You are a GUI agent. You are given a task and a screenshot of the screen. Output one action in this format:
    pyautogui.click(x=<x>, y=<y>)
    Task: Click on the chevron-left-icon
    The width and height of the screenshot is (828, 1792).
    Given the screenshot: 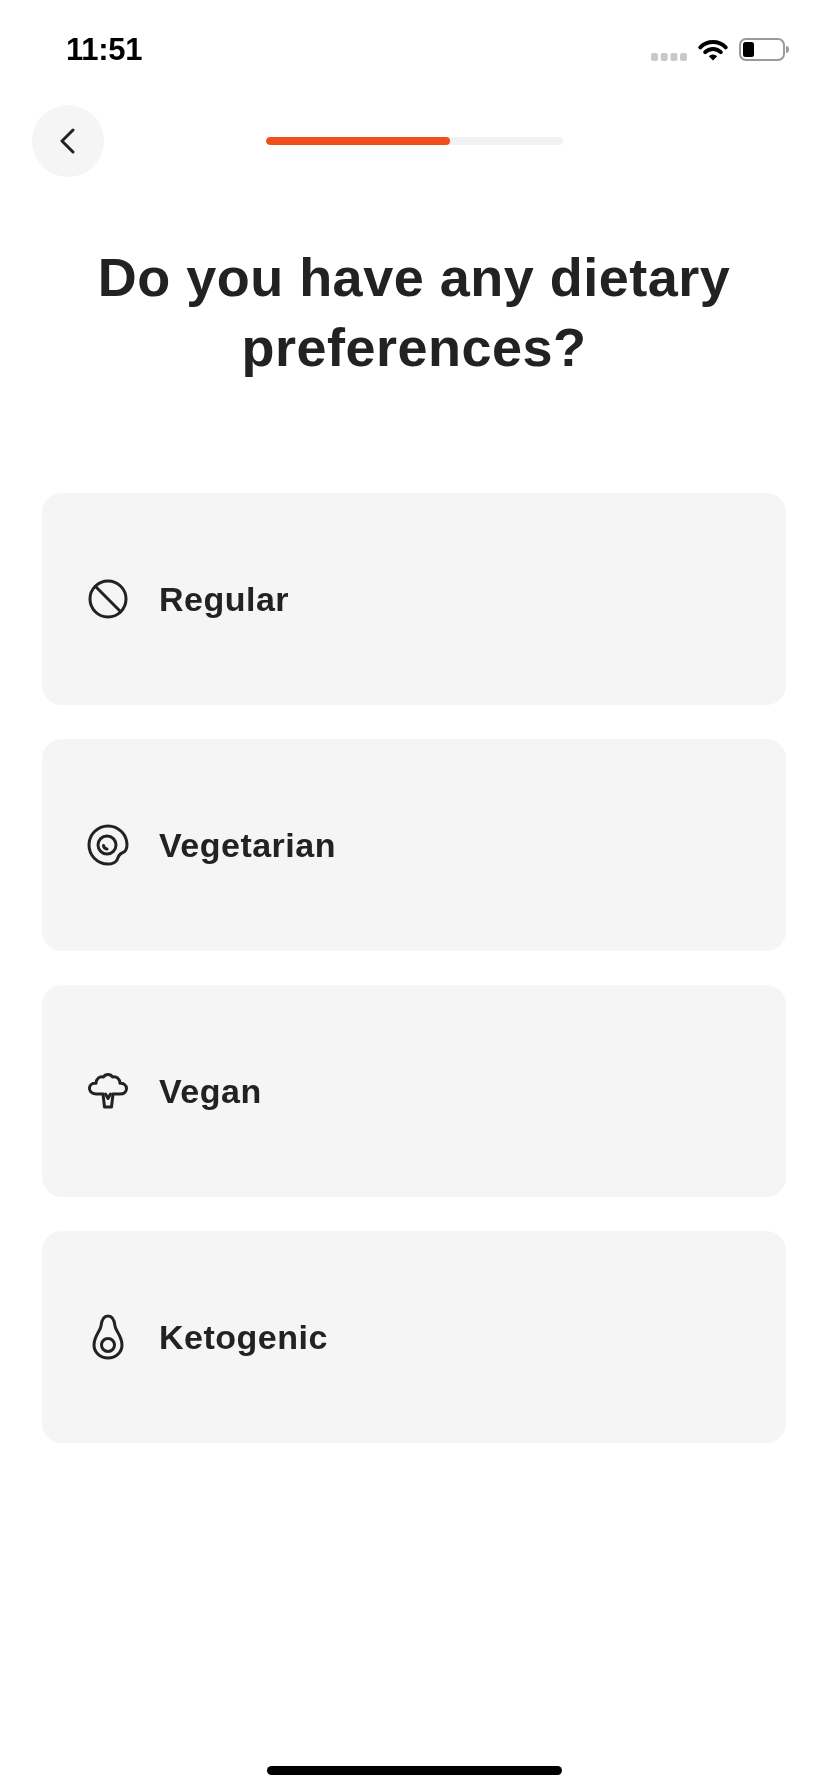 What is the action you would take?
    pyautogui.click(x=66, y=141)
    